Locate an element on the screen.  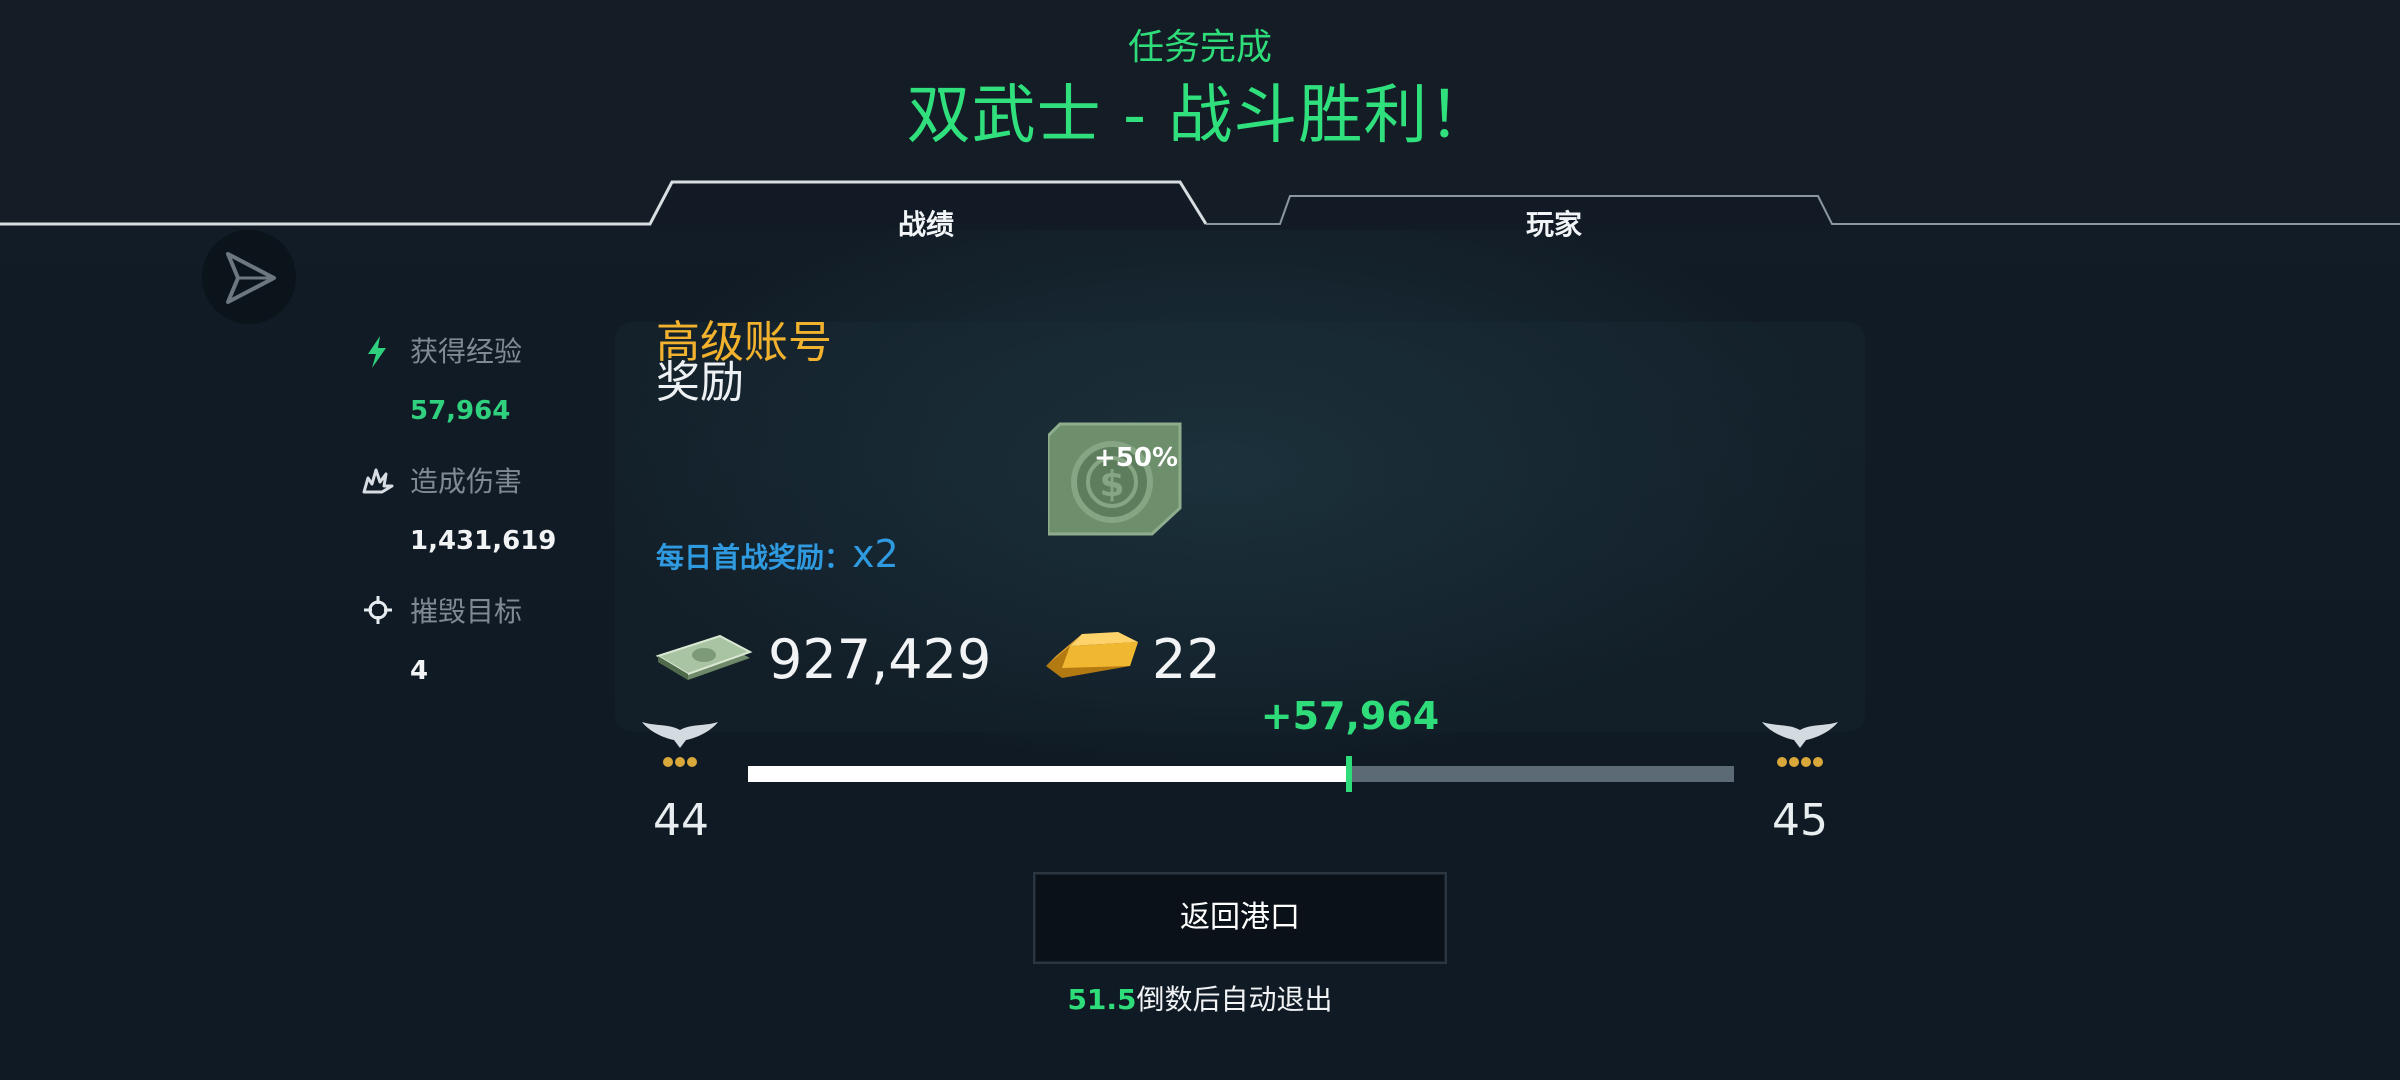
xp-progress-marker is located at coordinates (1349, 774).